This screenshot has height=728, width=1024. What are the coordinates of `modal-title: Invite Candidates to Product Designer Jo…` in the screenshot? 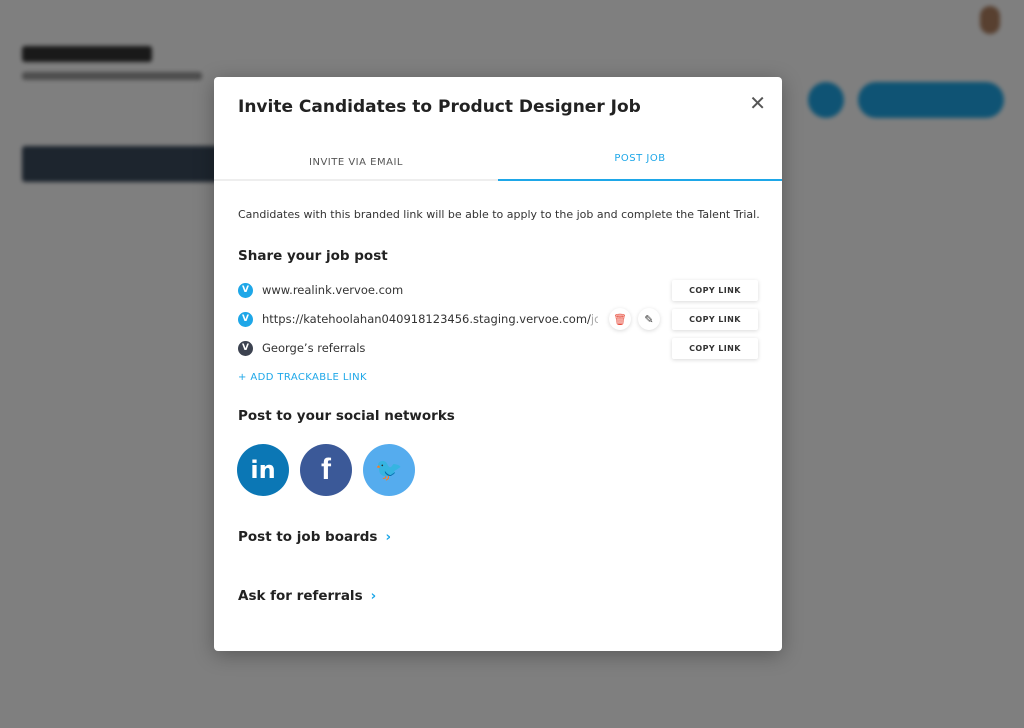 It's located at (439, 107).